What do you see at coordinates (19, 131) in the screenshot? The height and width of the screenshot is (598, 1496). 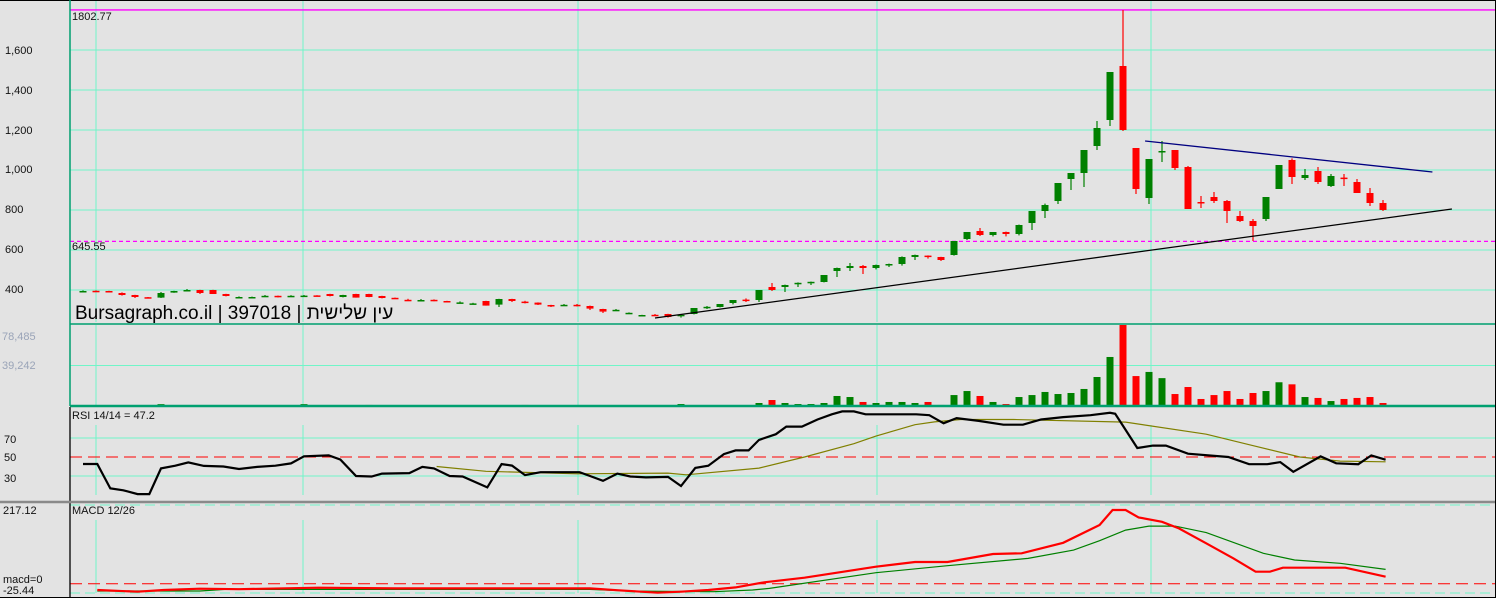 I see `price-tick: 1,200` at bounding box center [19, 131].